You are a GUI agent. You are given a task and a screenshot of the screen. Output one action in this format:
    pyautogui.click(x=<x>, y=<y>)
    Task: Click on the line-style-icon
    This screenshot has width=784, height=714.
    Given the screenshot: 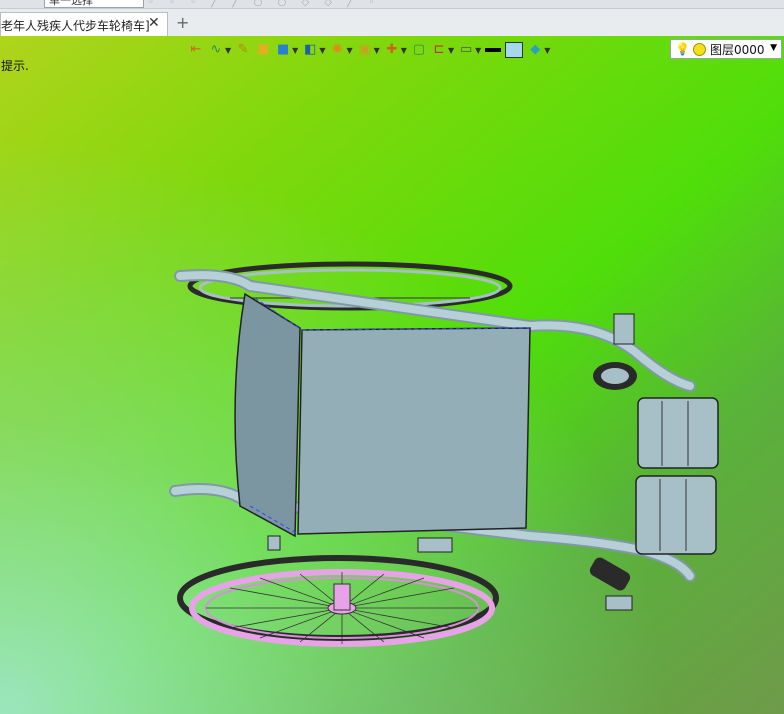 What is the action you would take?
    pyautogui.click(x=493, y=50)
    